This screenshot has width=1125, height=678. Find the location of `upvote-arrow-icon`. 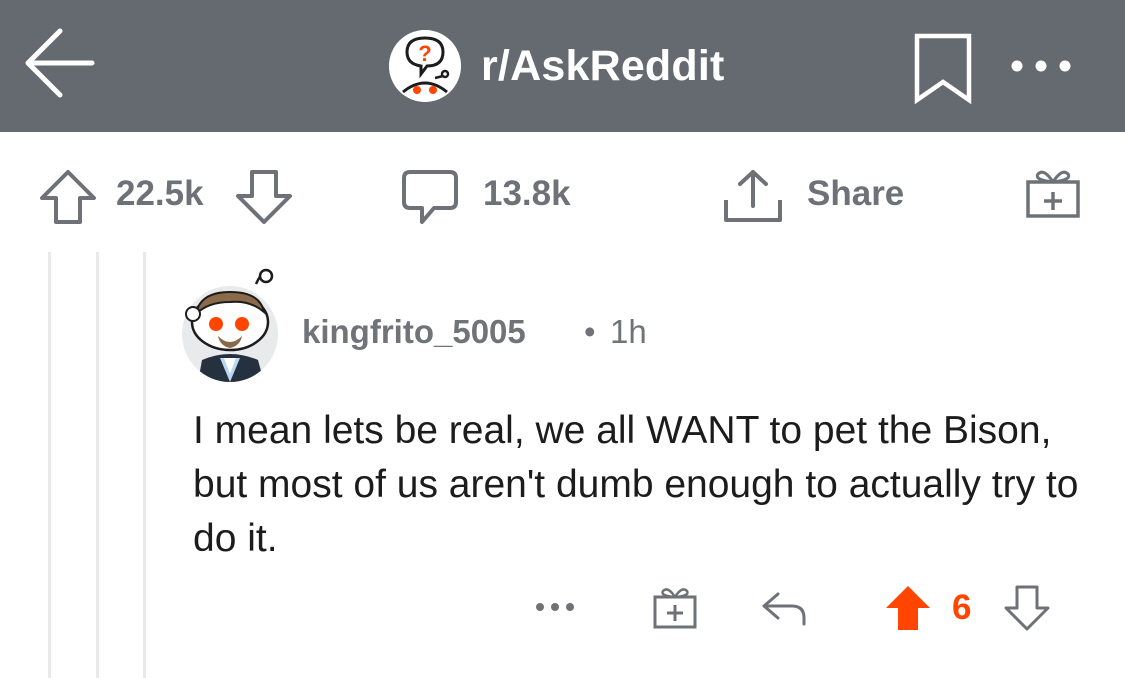

upvote-arrow-icon is located at coordinates (68, 197).